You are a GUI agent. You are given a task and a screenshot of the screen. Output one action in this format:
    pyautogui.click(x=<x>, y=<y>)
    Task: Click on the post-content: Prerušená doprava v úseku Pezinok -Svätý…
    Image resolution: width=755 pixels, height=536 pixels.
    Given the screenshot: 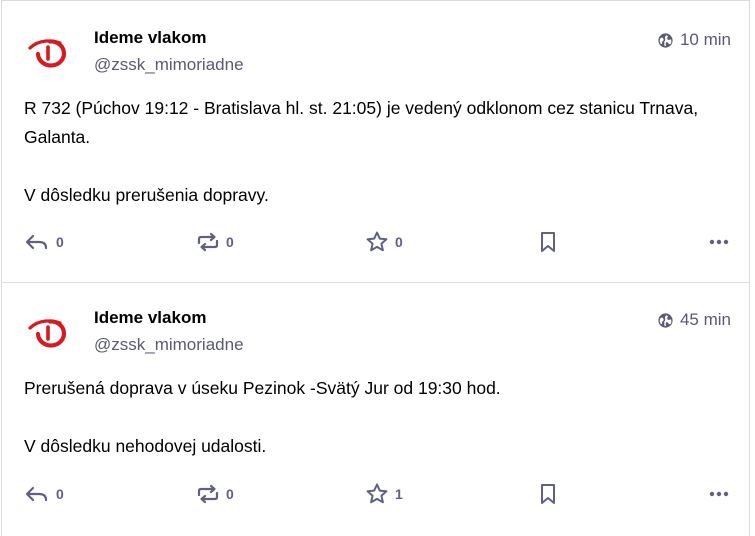 What is the action you would take?
    pyautogui.click(x=369, y=417)
    